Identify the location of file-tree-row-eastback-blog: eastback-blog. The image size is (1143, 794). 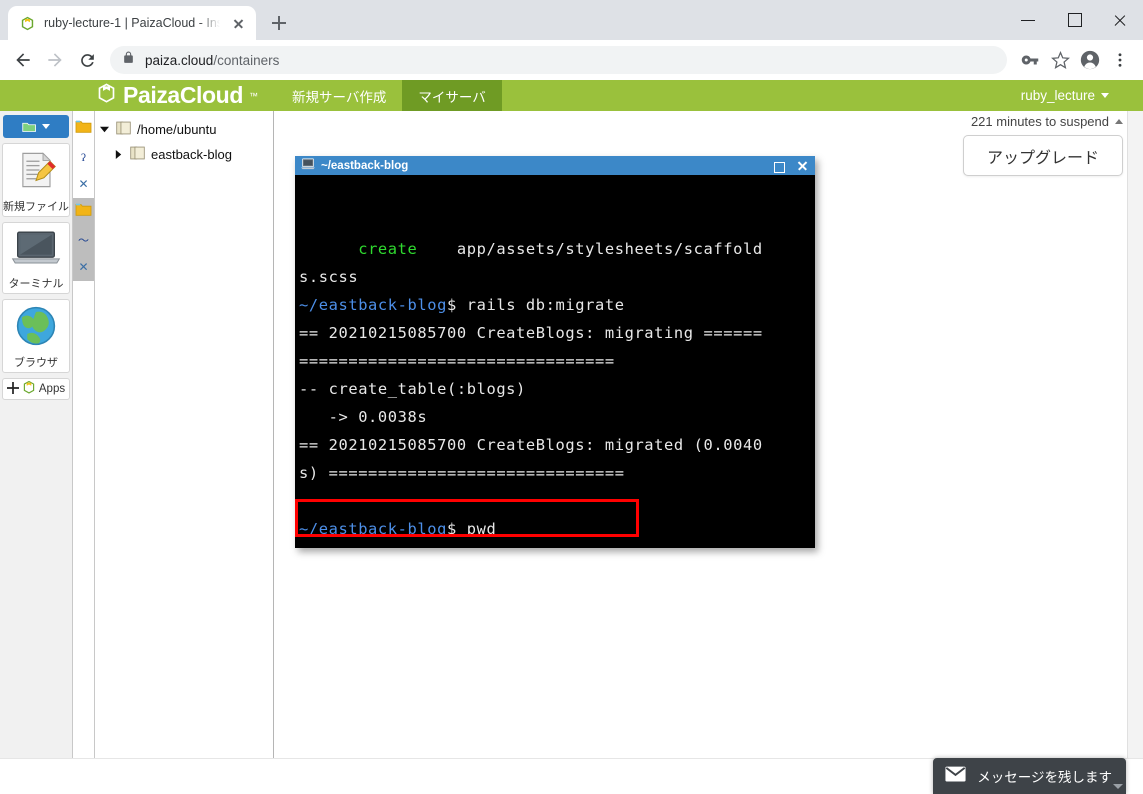
(184, 154).